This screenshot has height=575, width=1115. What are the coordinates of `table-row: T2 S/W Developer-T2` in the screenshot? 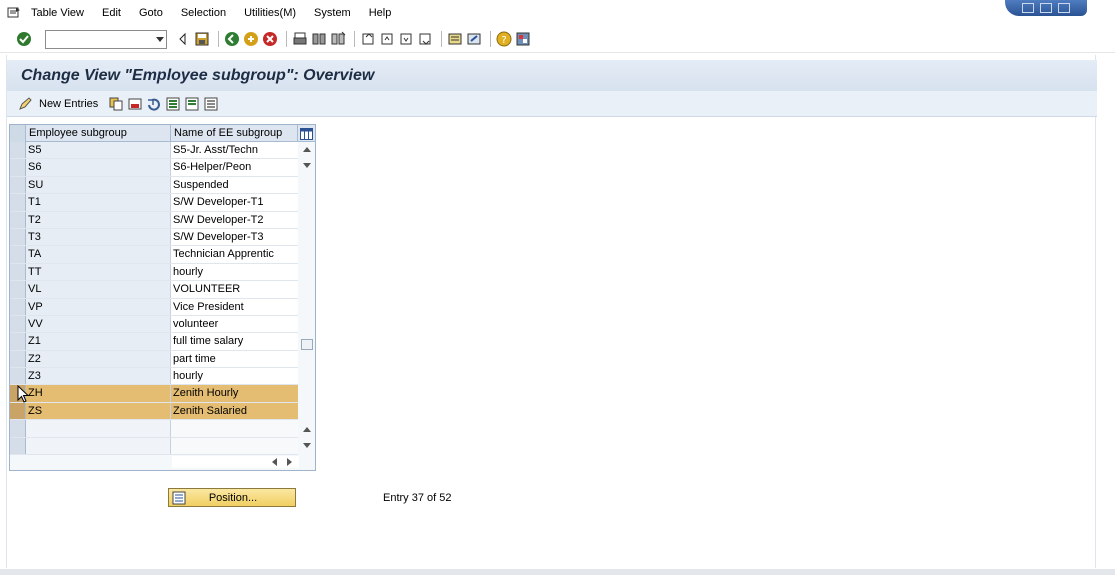 It's located at (154, 220).